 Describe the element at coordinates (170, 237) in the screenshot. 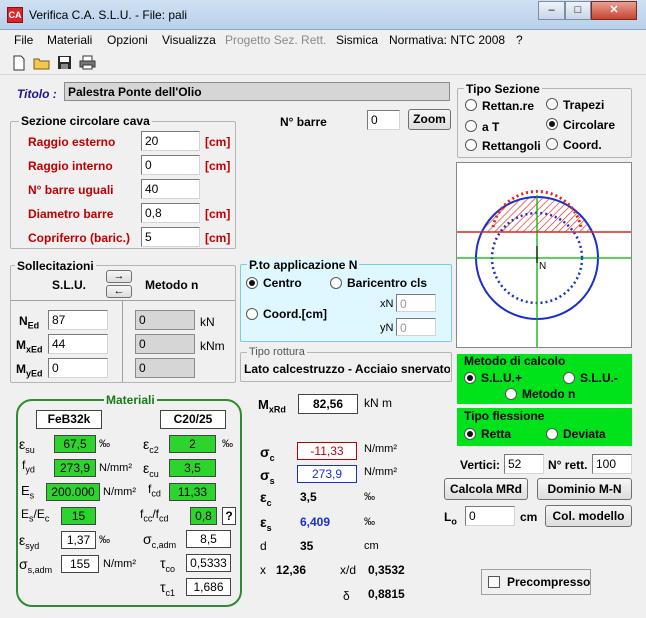

I see `copriferro-input: 5` at that location.